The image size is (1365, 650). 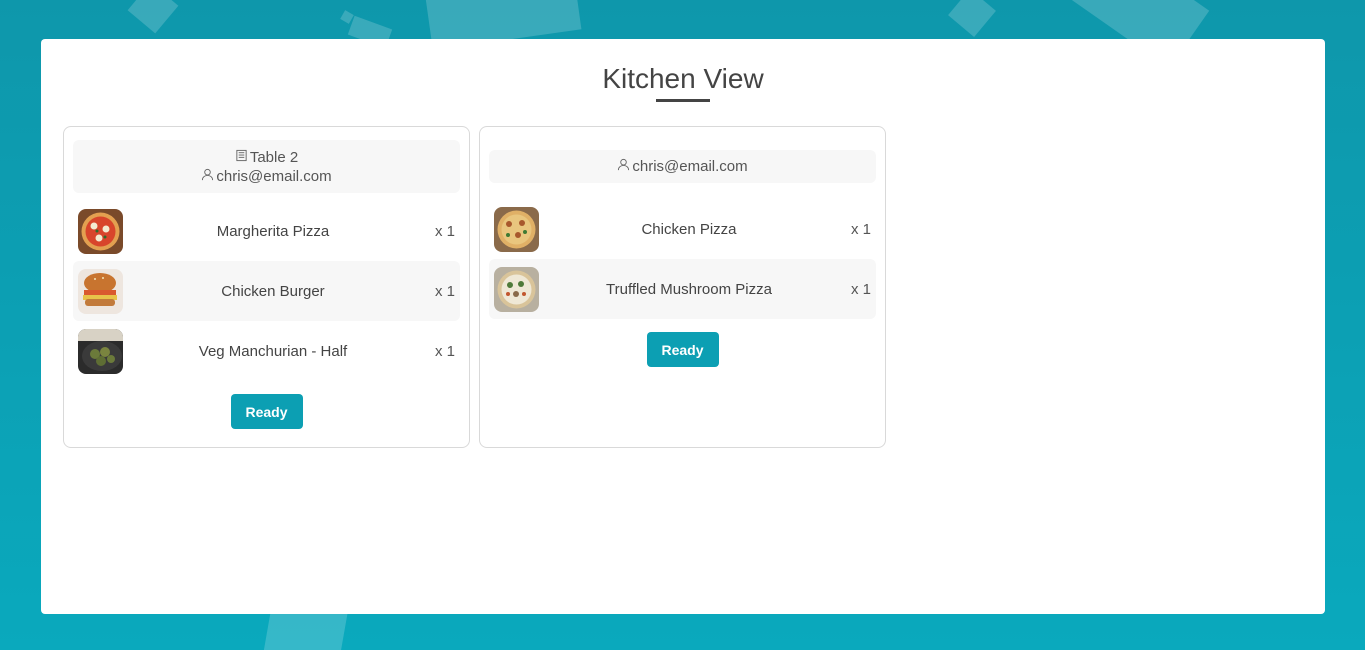 What do you see at coordinates (273, 351) in the screenshot?
I see `item-name: Veg Manchurian - Half` at bounding box center [273, 351].